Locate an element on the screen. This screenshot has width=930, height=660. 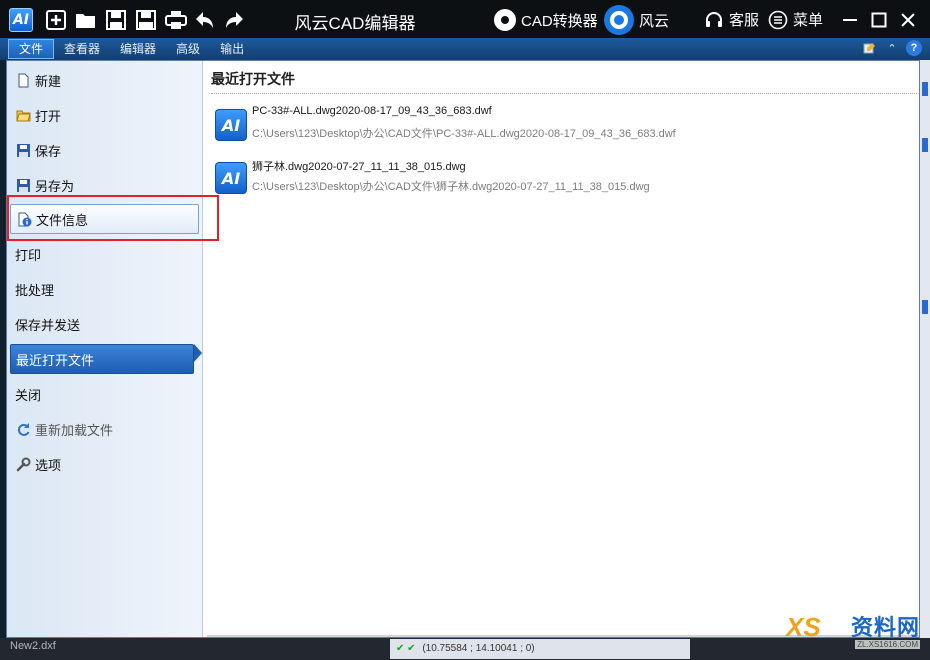
check-icon: ✔ ✔ is located at coordinates (406, 648).